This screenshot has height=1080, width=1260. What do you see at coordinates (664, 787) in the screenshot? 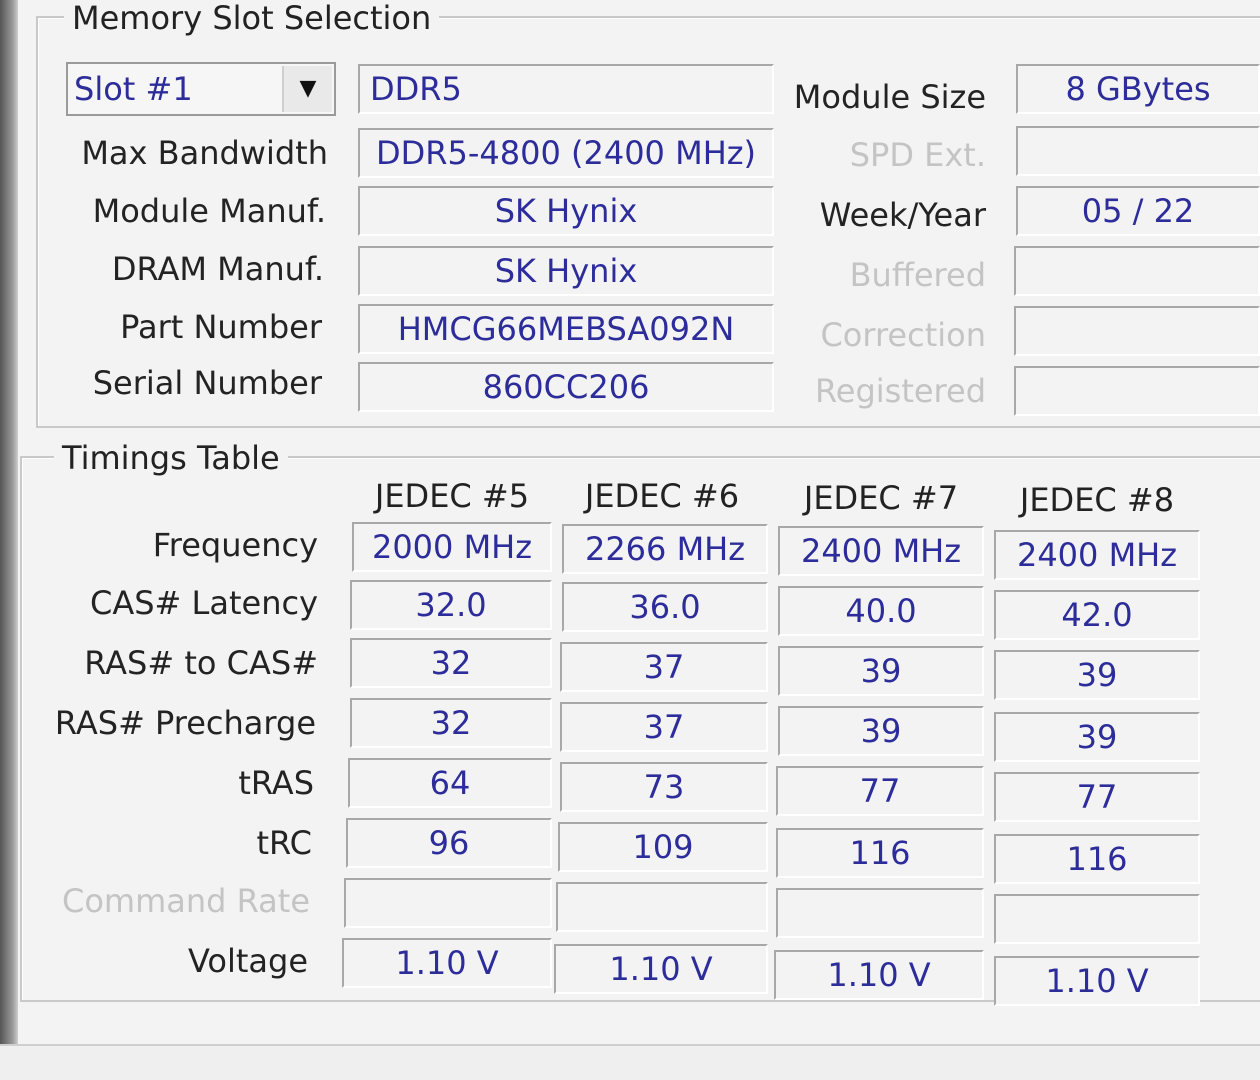
I see `timing-cell: 73` at bounding box center [664, 787].